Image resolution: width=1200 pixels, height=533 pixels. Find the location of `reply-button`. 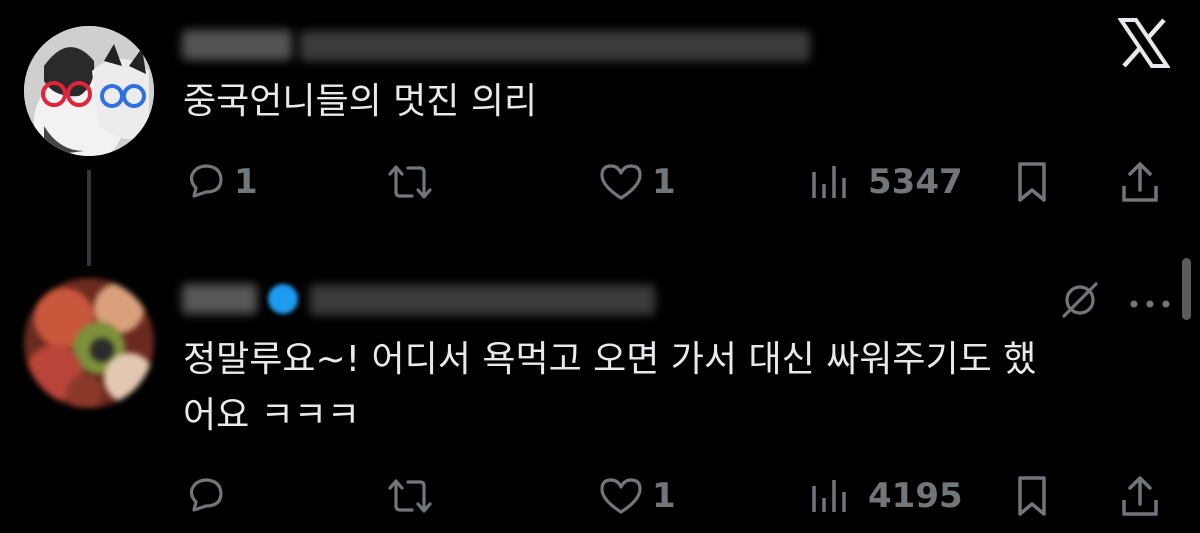

reply-button is located at coordinates (206, 496).